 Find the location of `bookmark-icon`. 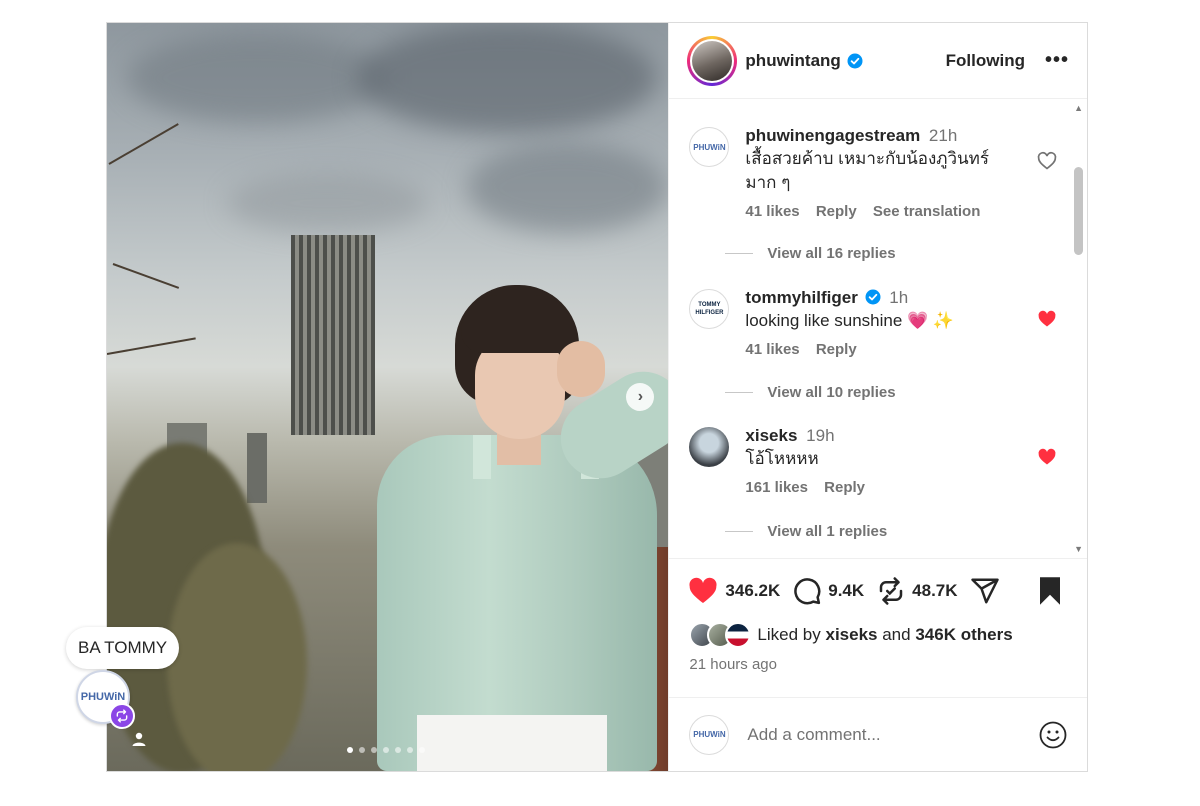

bookmark-icon is located at coordinates (1050, 590).